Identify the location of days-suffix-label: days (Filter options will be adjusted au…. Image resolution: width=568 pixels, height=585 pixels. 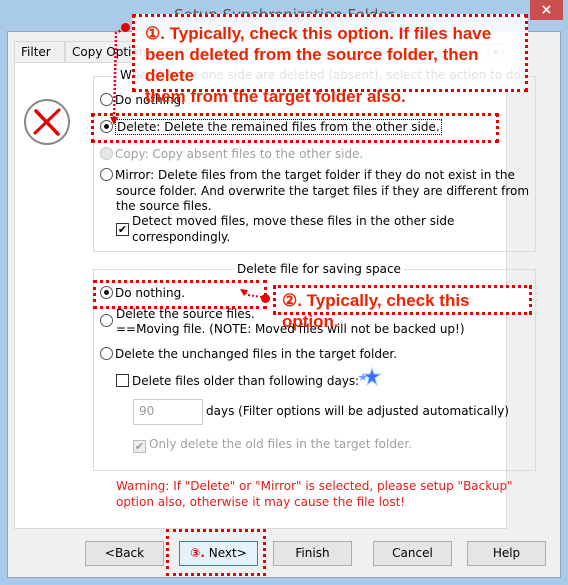
(357, 411).